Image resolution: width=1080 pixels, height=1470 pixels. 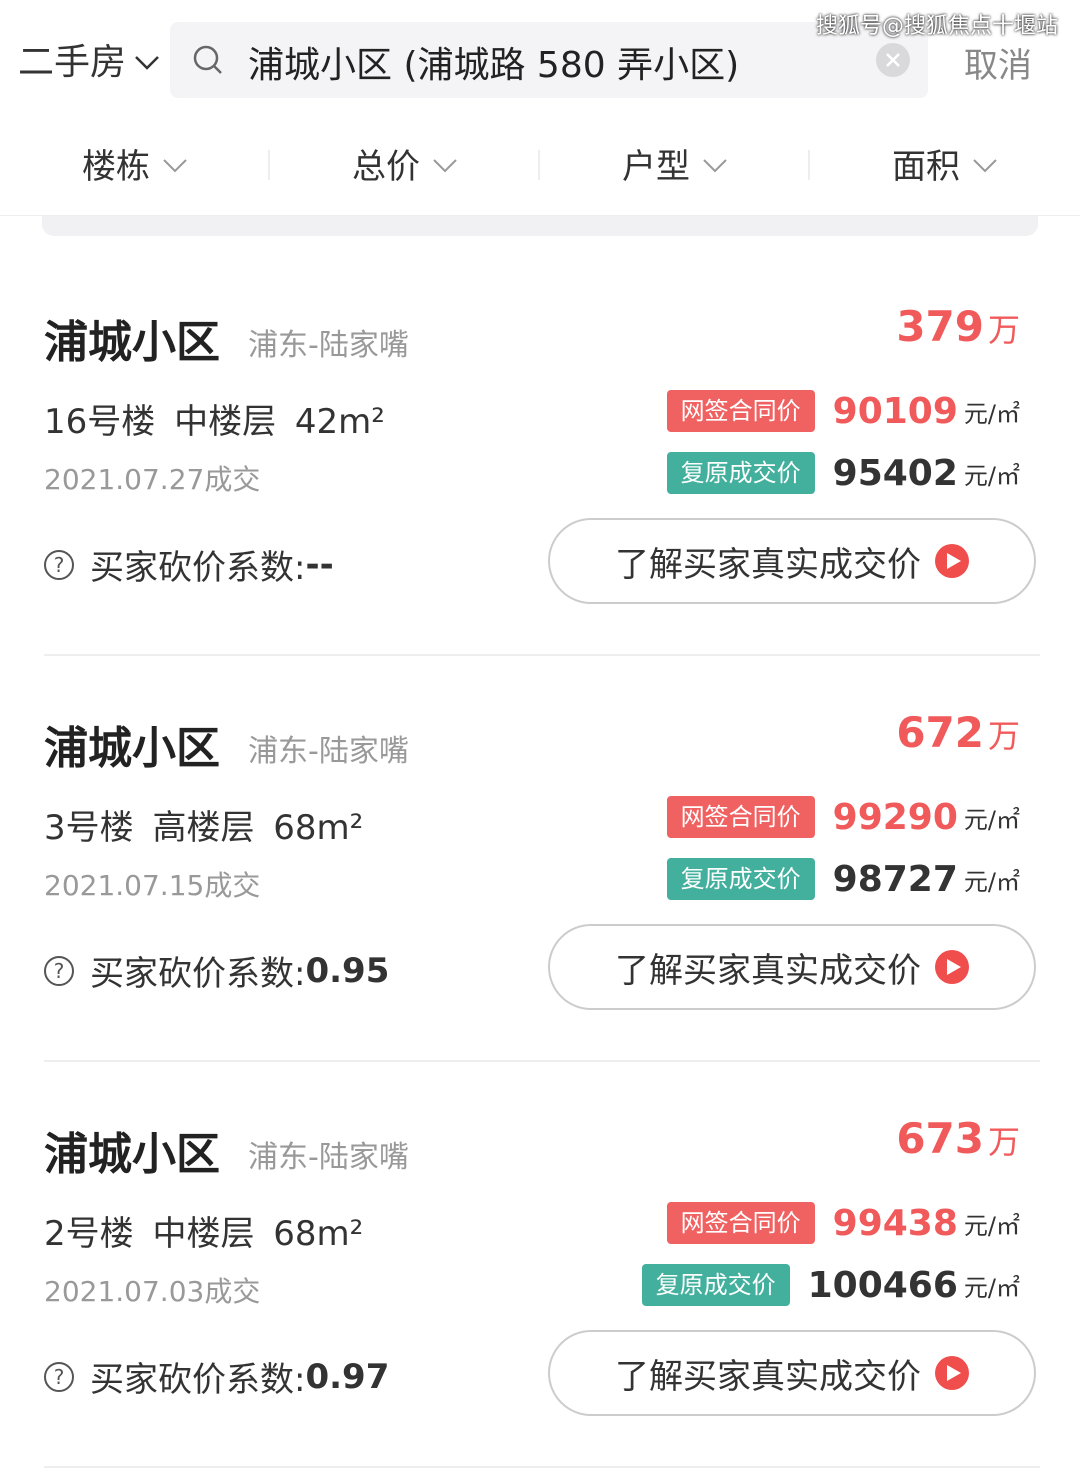 What do you see at coordinates (116, 166) in the screenshot?
I see `filter-building-label: 楼栋` at bounding box center [116, 166].